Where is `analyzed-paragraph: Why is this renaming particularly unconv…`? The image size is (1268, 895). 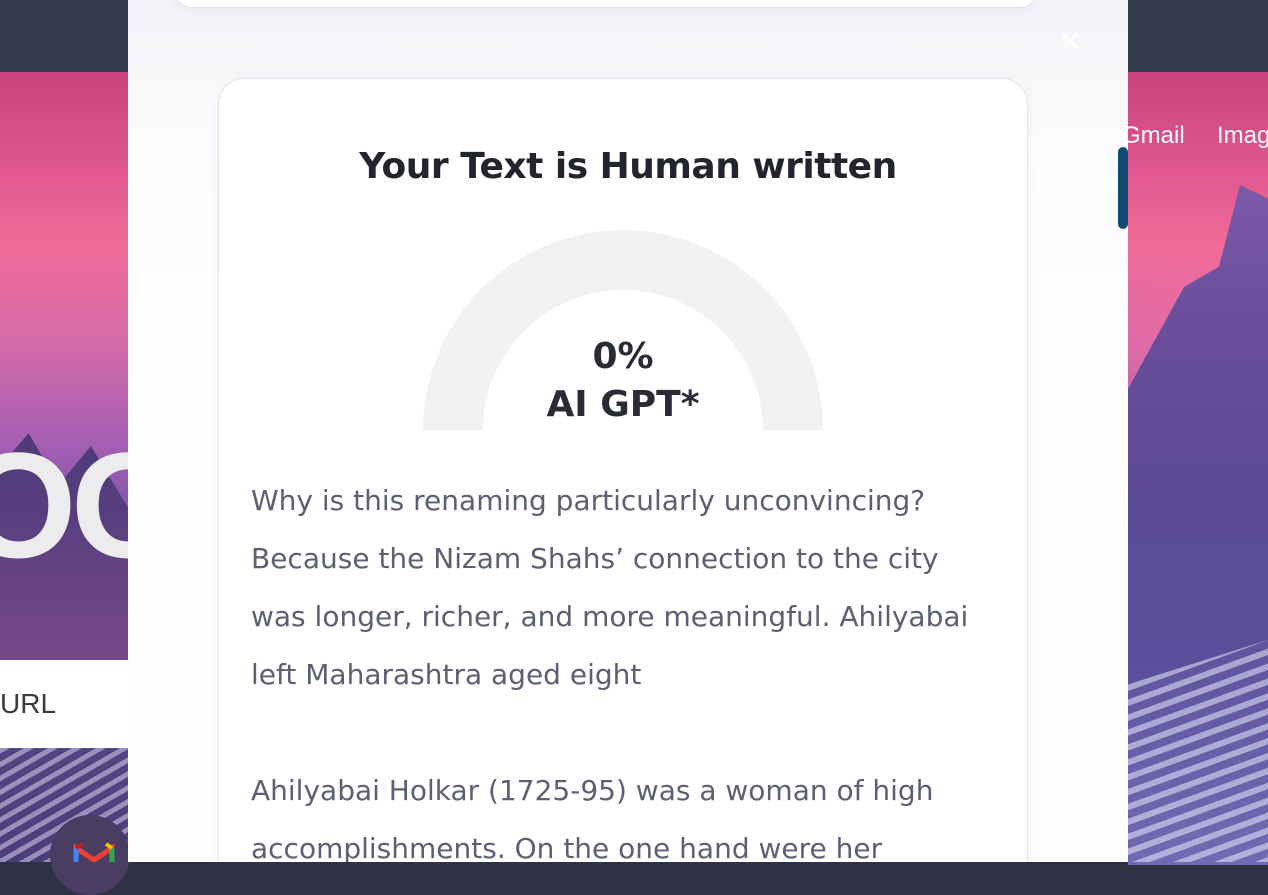
analyzed-paragraph: Why is this renaming particularly unconv… is located at coordinates (610, 587).